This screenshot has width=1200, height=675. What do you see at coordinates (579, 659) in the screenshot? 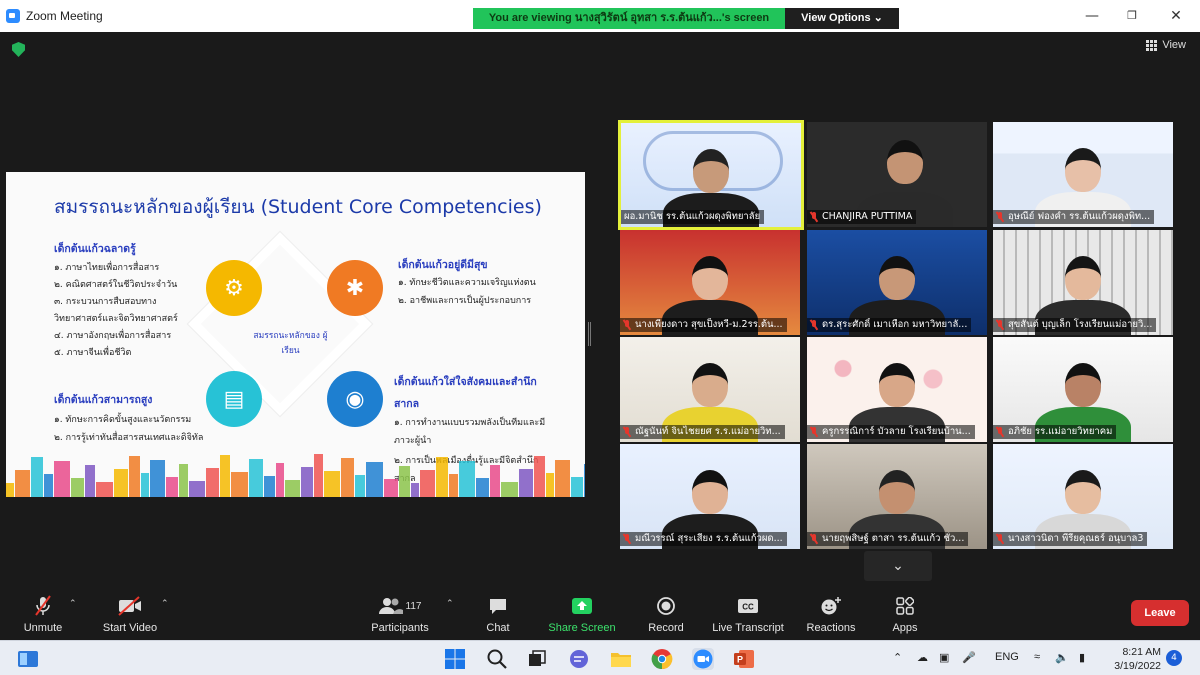
I see `teams-chat-icon` at bounding box center [579, 659].